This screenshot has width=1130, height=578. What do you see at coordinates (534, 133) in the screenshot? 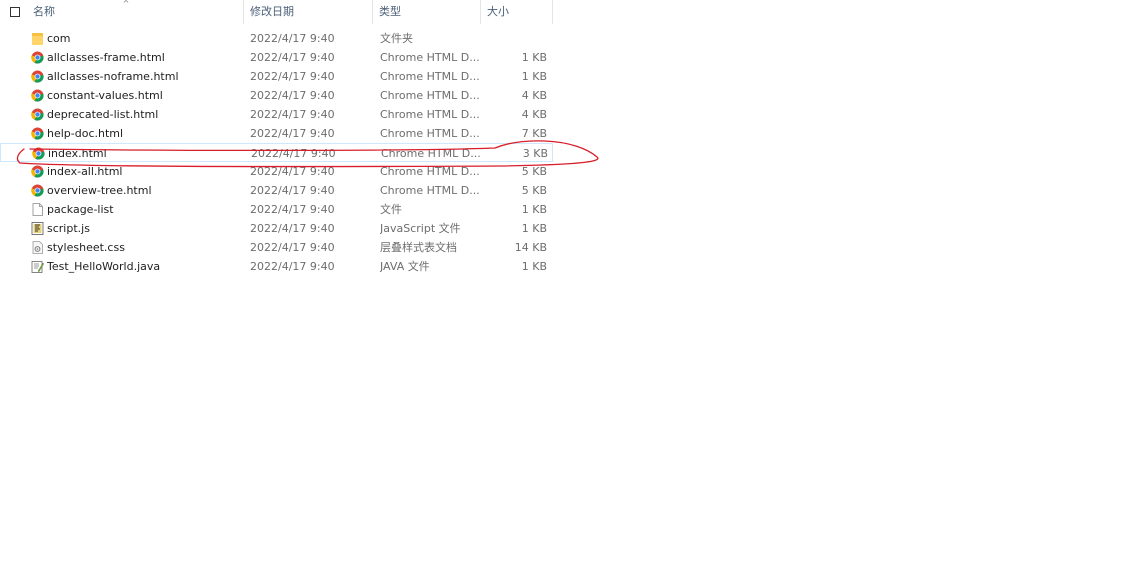
I see `file-size: 7 KB` at bounding box center [534, 133].